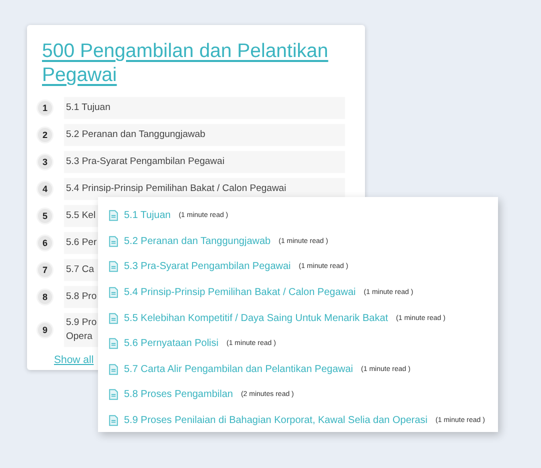 The image size is (541, 468). What do you see at coordinates (136, 135) in the screenshot?
I see `item-text: 5.2 Peranan dan Tanggungjawab` at bounding box center [136, 135].